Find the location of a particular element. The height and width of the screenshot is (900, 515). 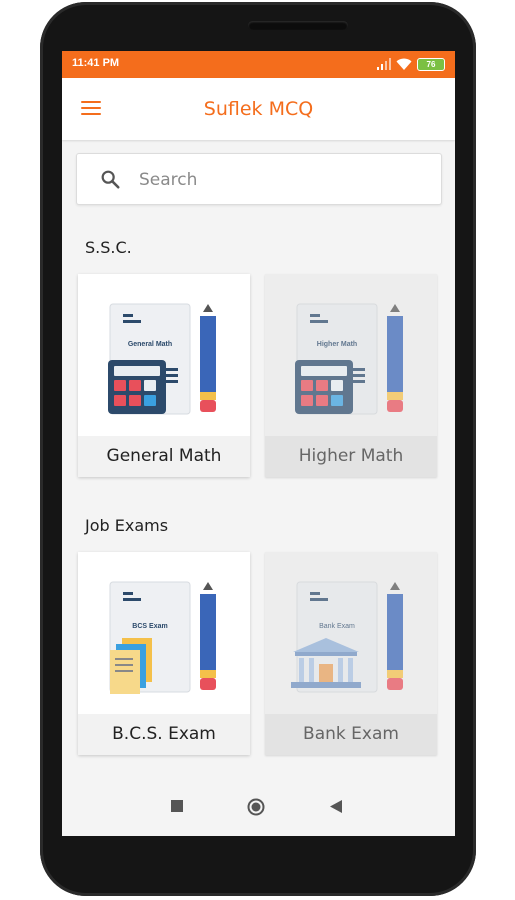

search-icon is located at coordinates (110, 179).